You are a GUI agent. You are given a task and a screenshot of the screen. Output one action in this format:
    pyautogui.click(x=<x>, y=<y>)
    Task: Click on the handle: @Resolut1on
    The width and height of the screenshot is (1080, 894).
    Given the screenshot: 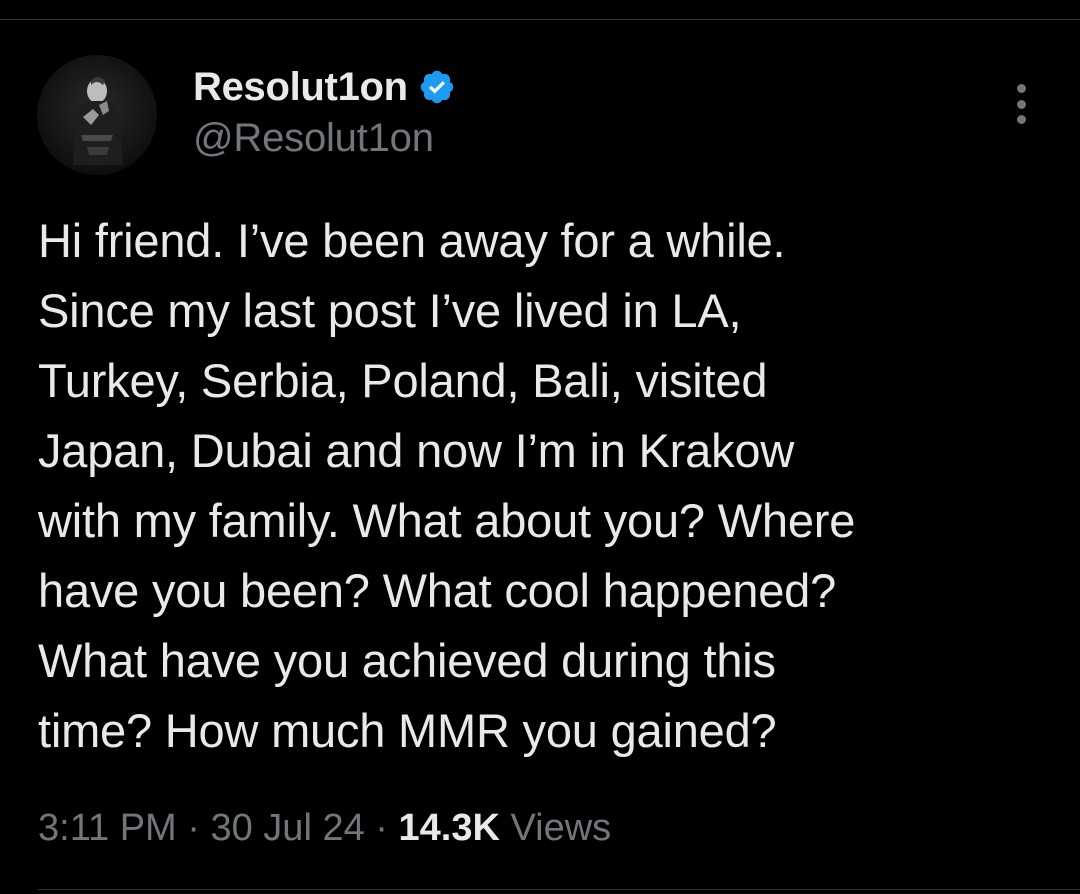 What is the action you would take?
    pyautogui.click(x=324, y=138)
    